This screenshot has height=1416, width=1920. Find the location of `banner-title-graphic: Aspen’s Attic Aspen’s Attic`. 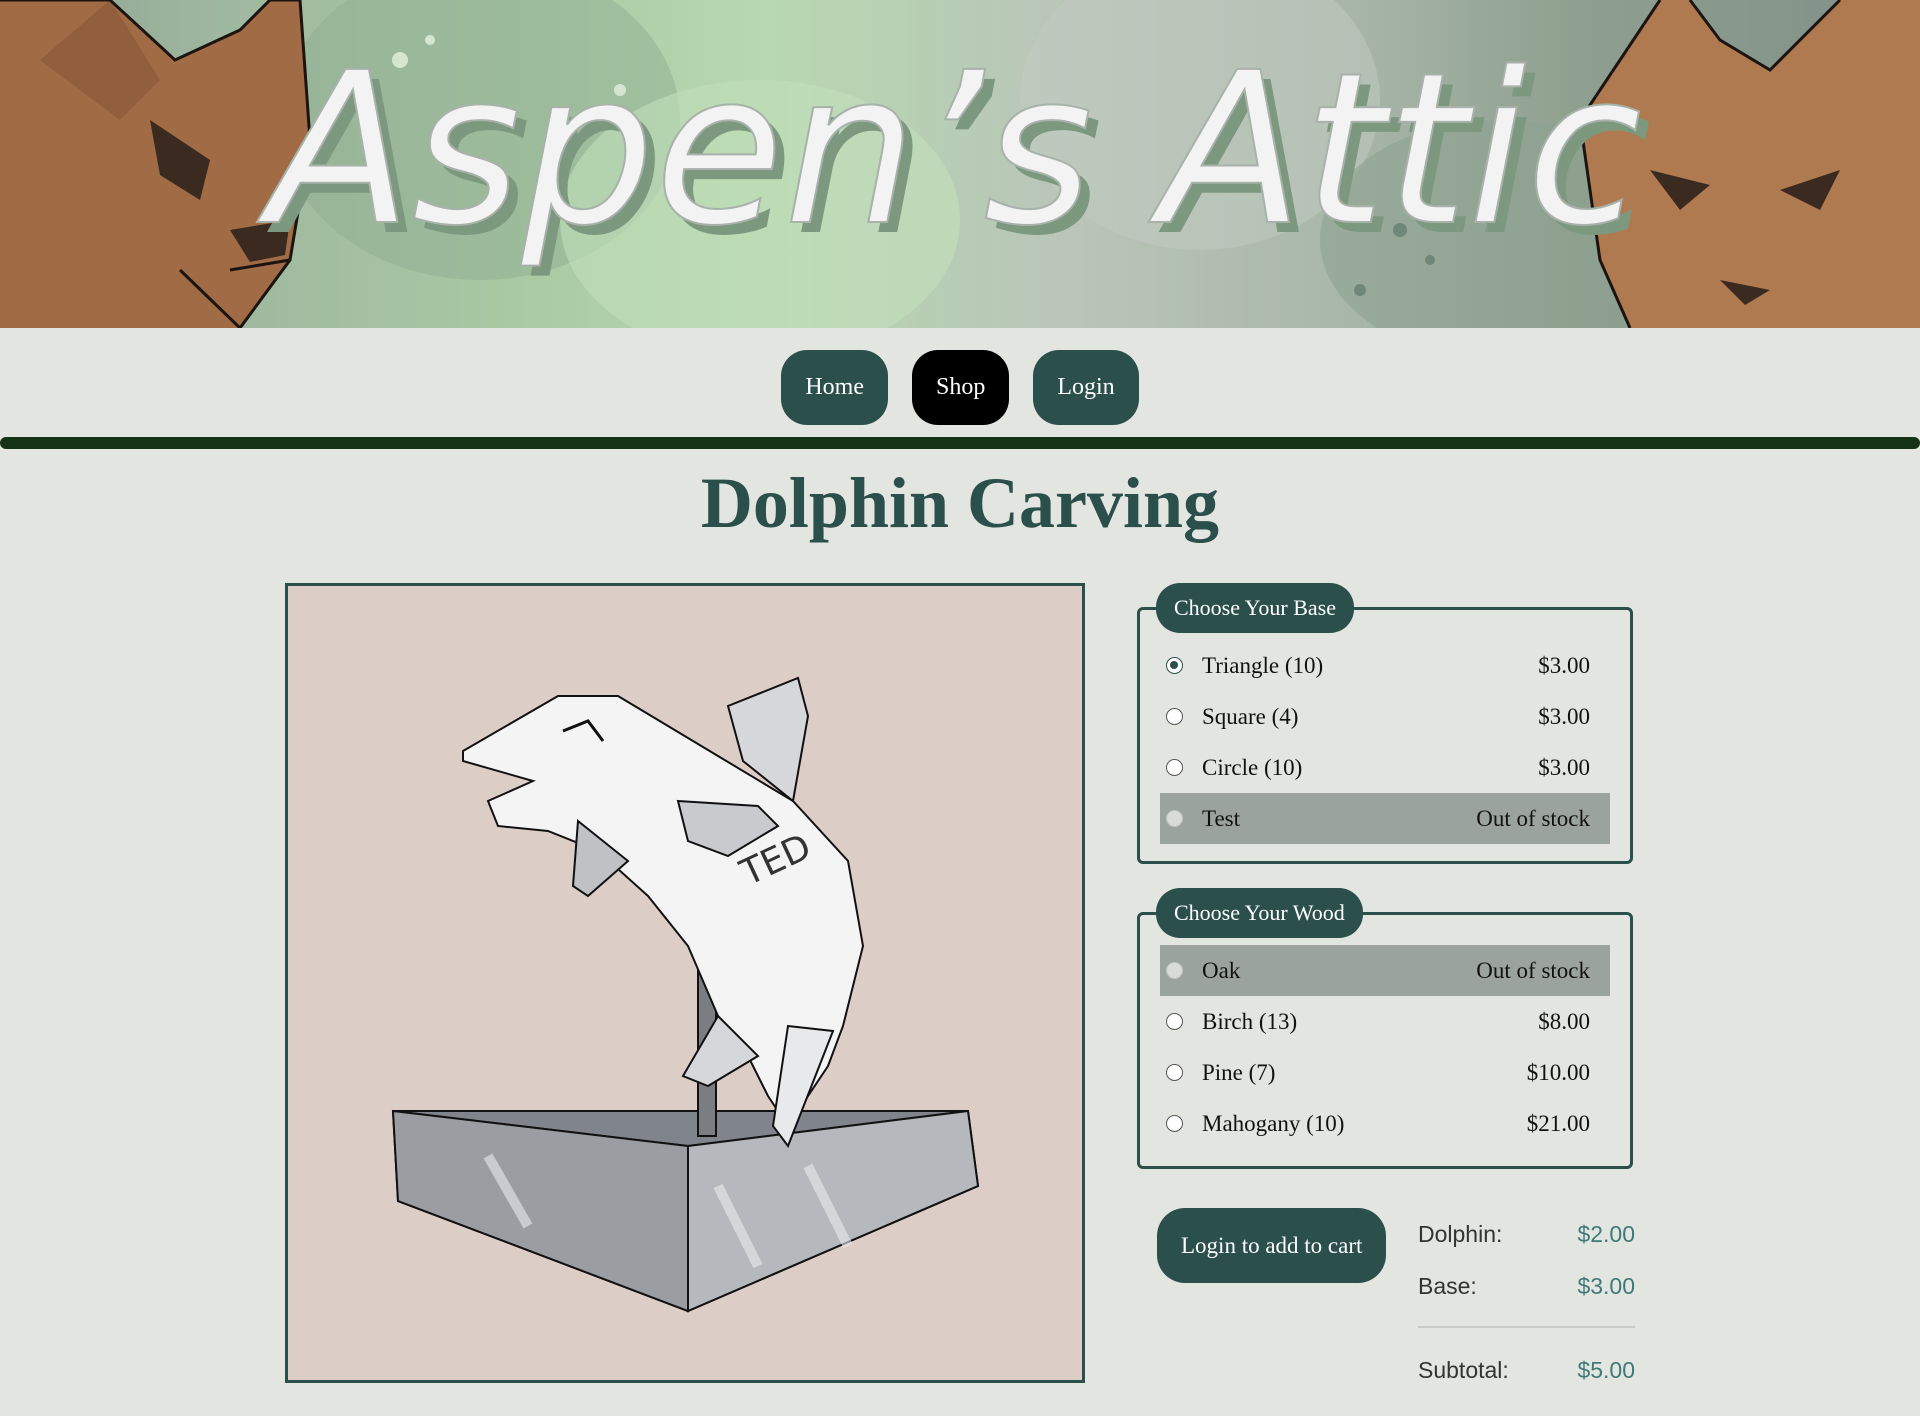

banner-title-graphic: Aspen’s Attic Aspen’s Attic is located at coordinates (953, 154).